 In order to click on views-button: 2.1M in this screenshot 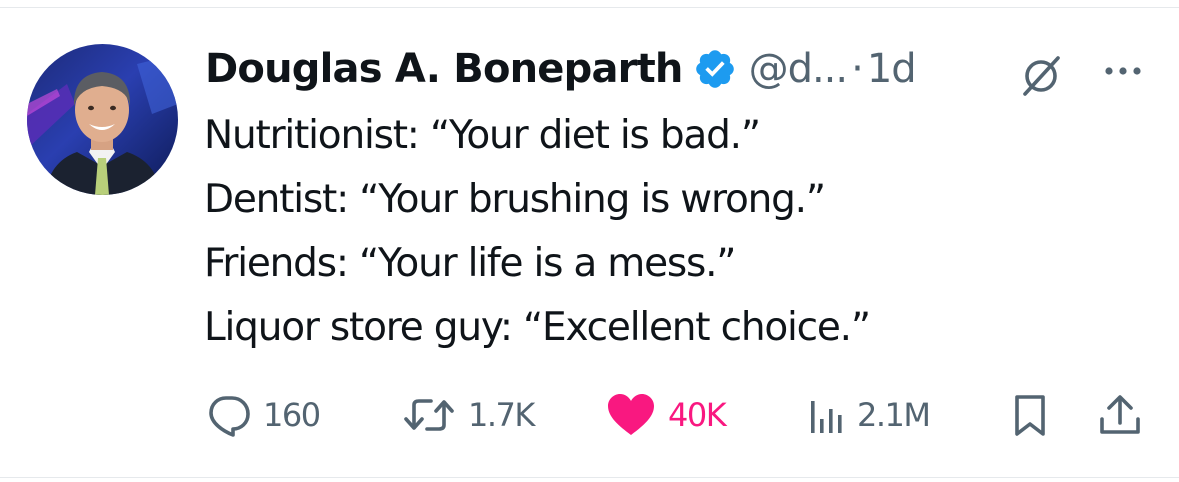, I will do `click(868, 415)`.